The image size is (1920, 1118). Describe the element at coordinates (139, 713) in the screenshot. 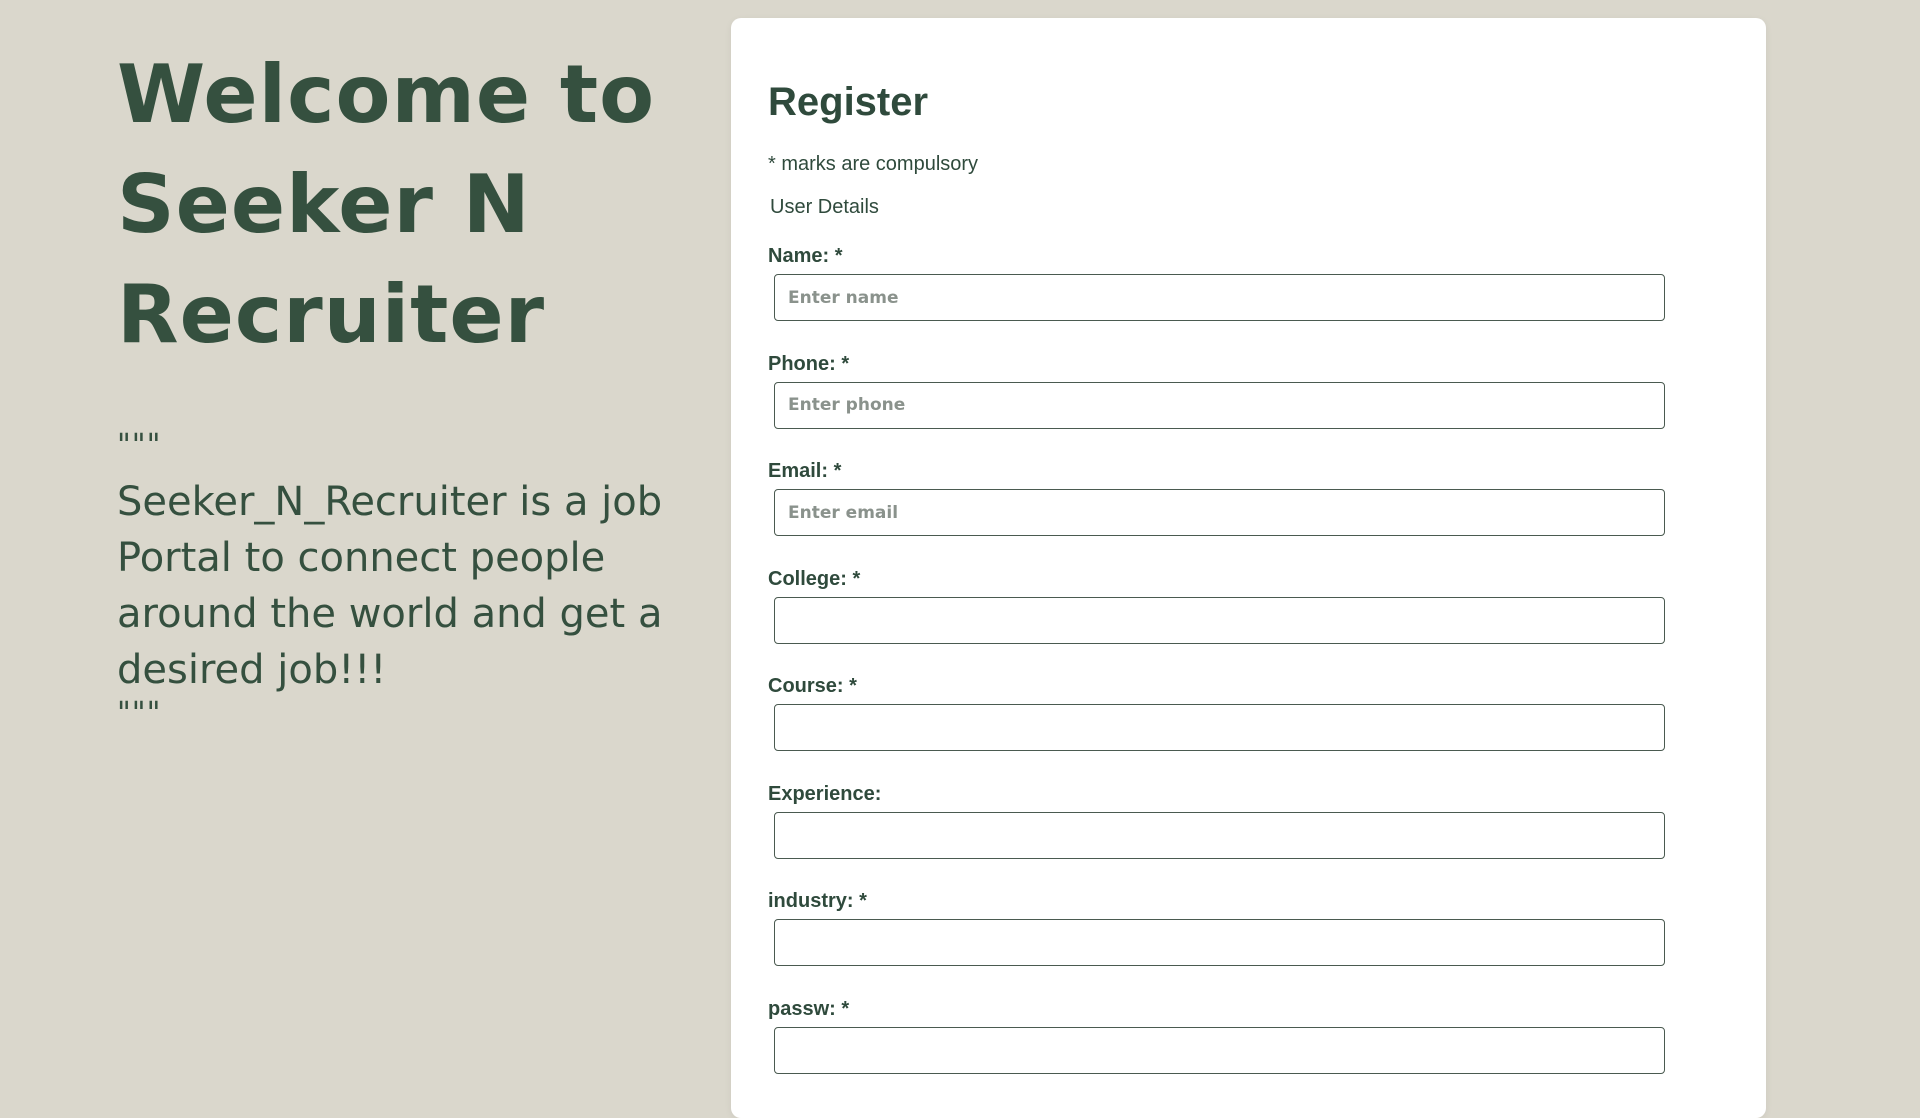

I see `quote-close: """` at that location.